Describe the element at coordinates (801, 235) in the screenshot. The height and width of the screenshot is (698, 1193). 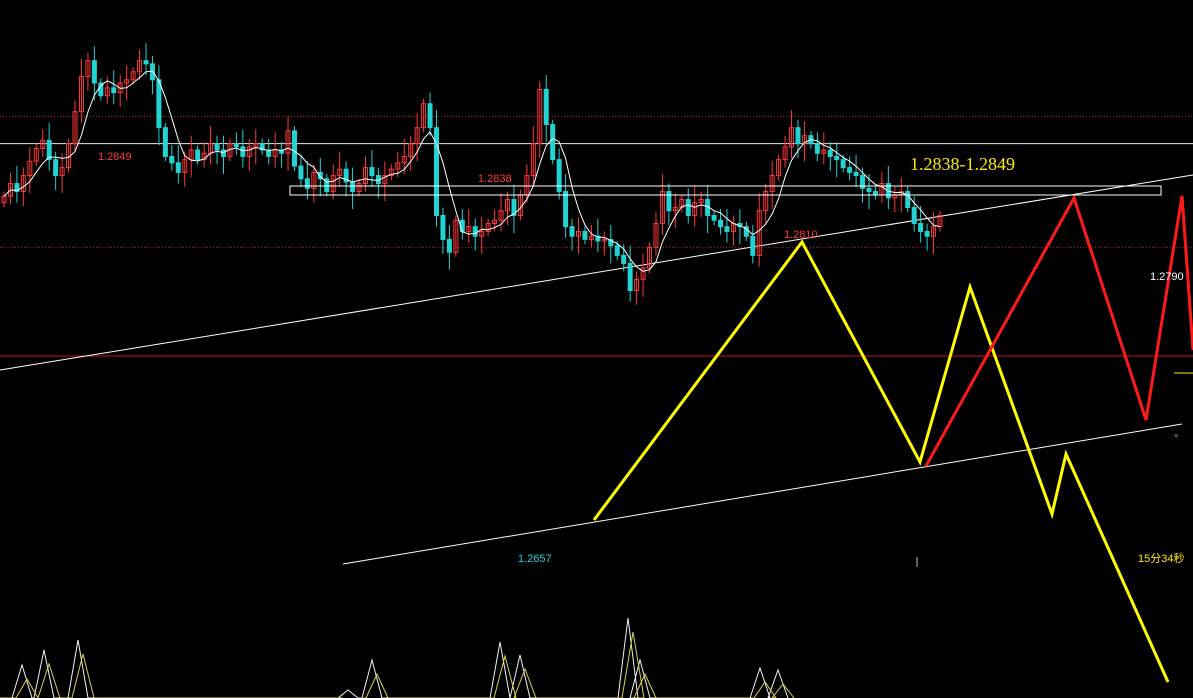
I see `high-label-3: 1.2810` at that location.